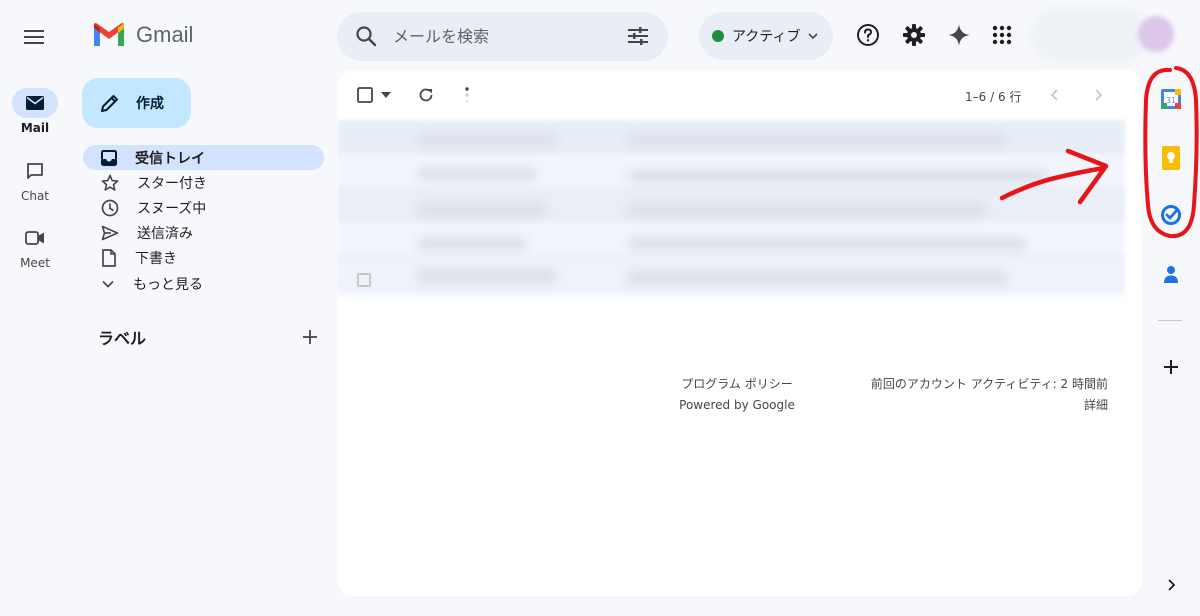 The width and height of the screenshot is (1200, 616). Describe the element at coordinates (35, 103) in the screenshot. I see `mail-icon` at that location.